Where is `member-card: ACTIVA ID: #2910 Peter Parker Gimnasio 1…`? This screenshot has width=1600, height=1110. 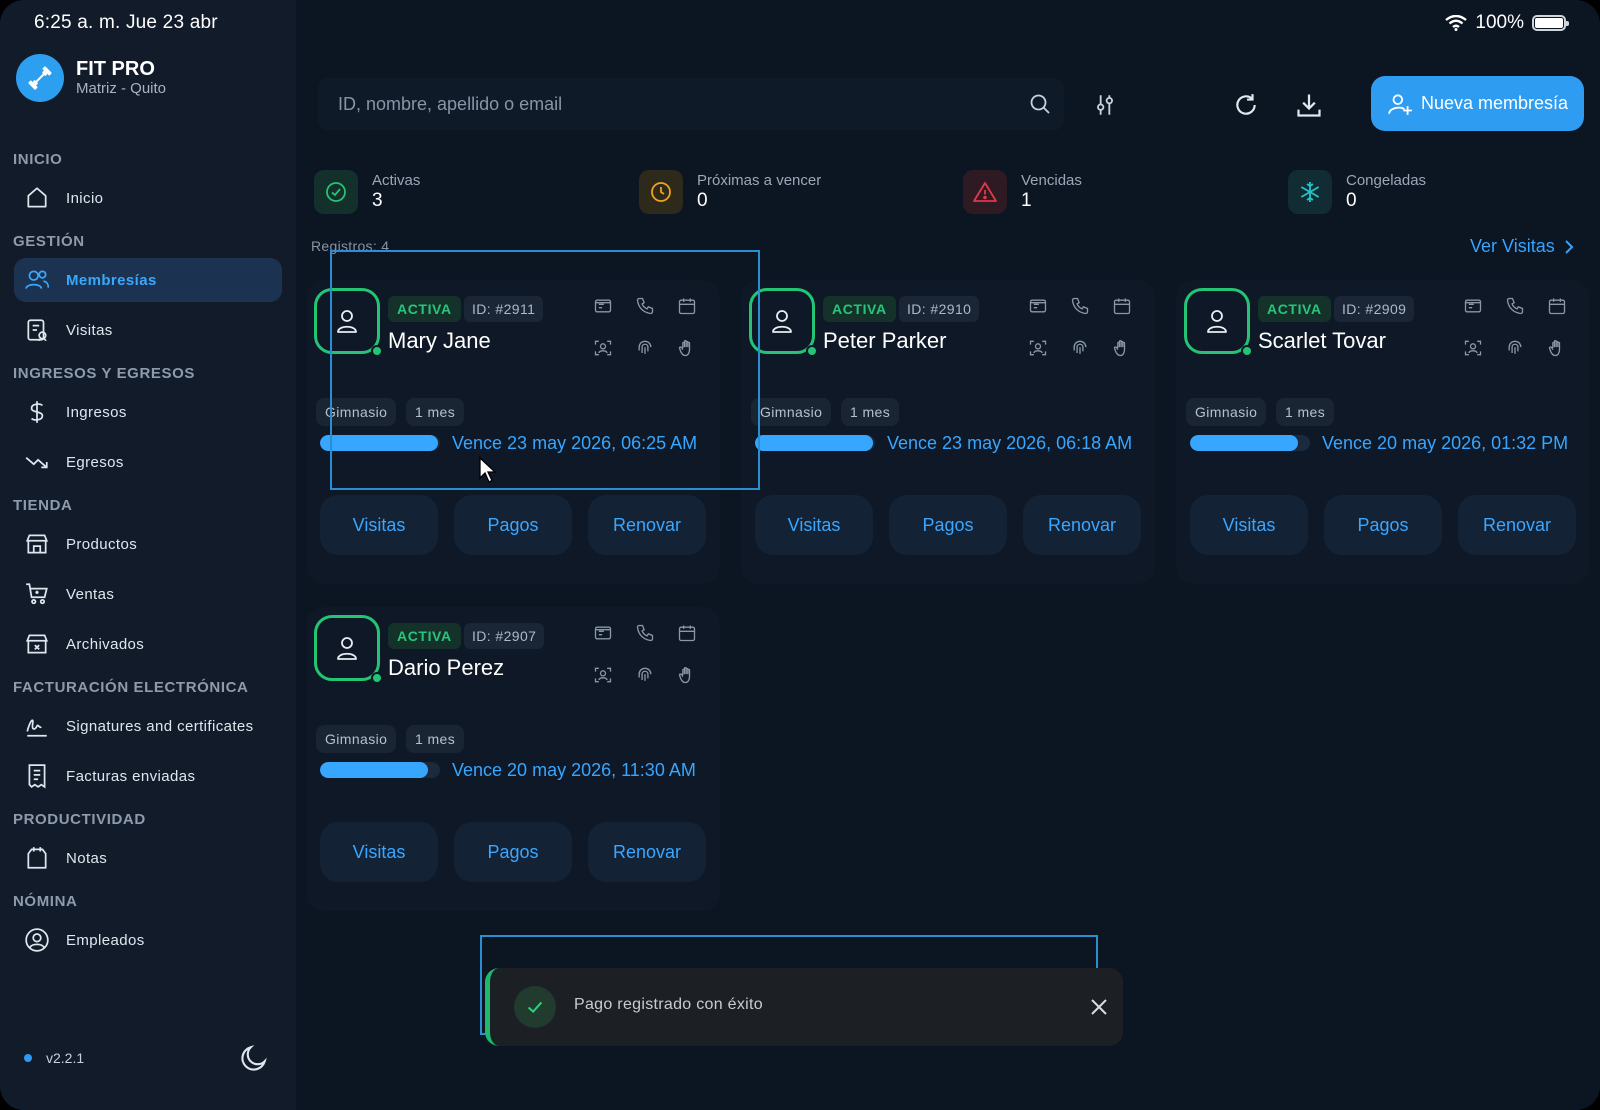
member-card: ACTIVA ID: #2910 Peter Parker Gimnasio 1… is located at coordinates (948, 432).